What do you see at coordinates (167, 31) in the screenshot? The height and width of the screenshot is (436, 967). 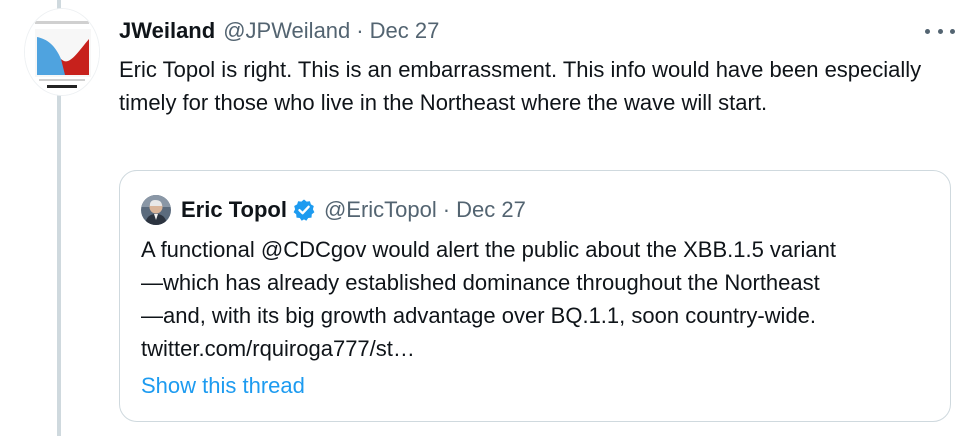 I see `author-display-name: JWeiland` at bounding box center [167, 31].